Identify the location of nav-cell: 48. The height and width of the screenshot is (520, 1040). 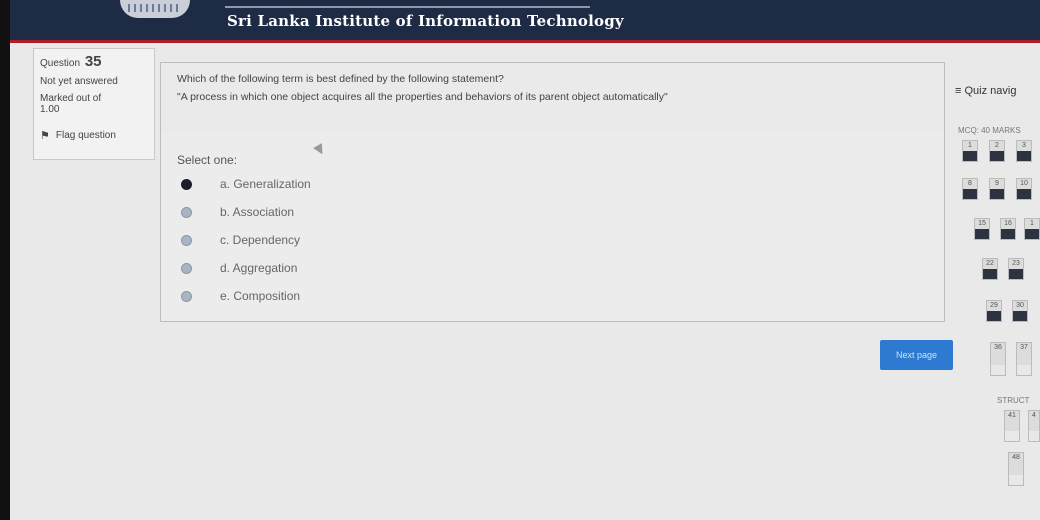
(1016, 469).